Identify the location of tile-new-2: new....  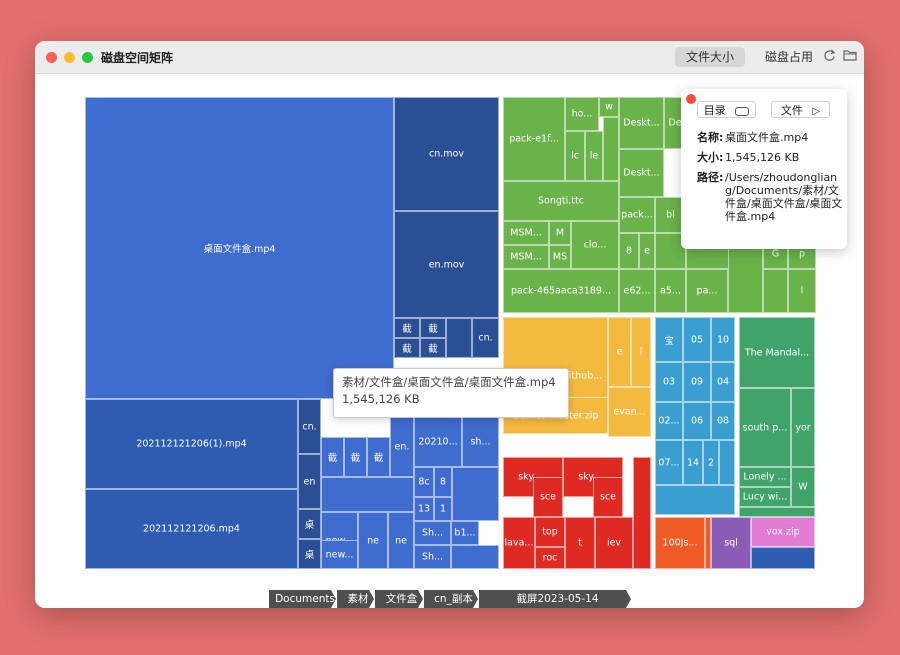
(339, 554).